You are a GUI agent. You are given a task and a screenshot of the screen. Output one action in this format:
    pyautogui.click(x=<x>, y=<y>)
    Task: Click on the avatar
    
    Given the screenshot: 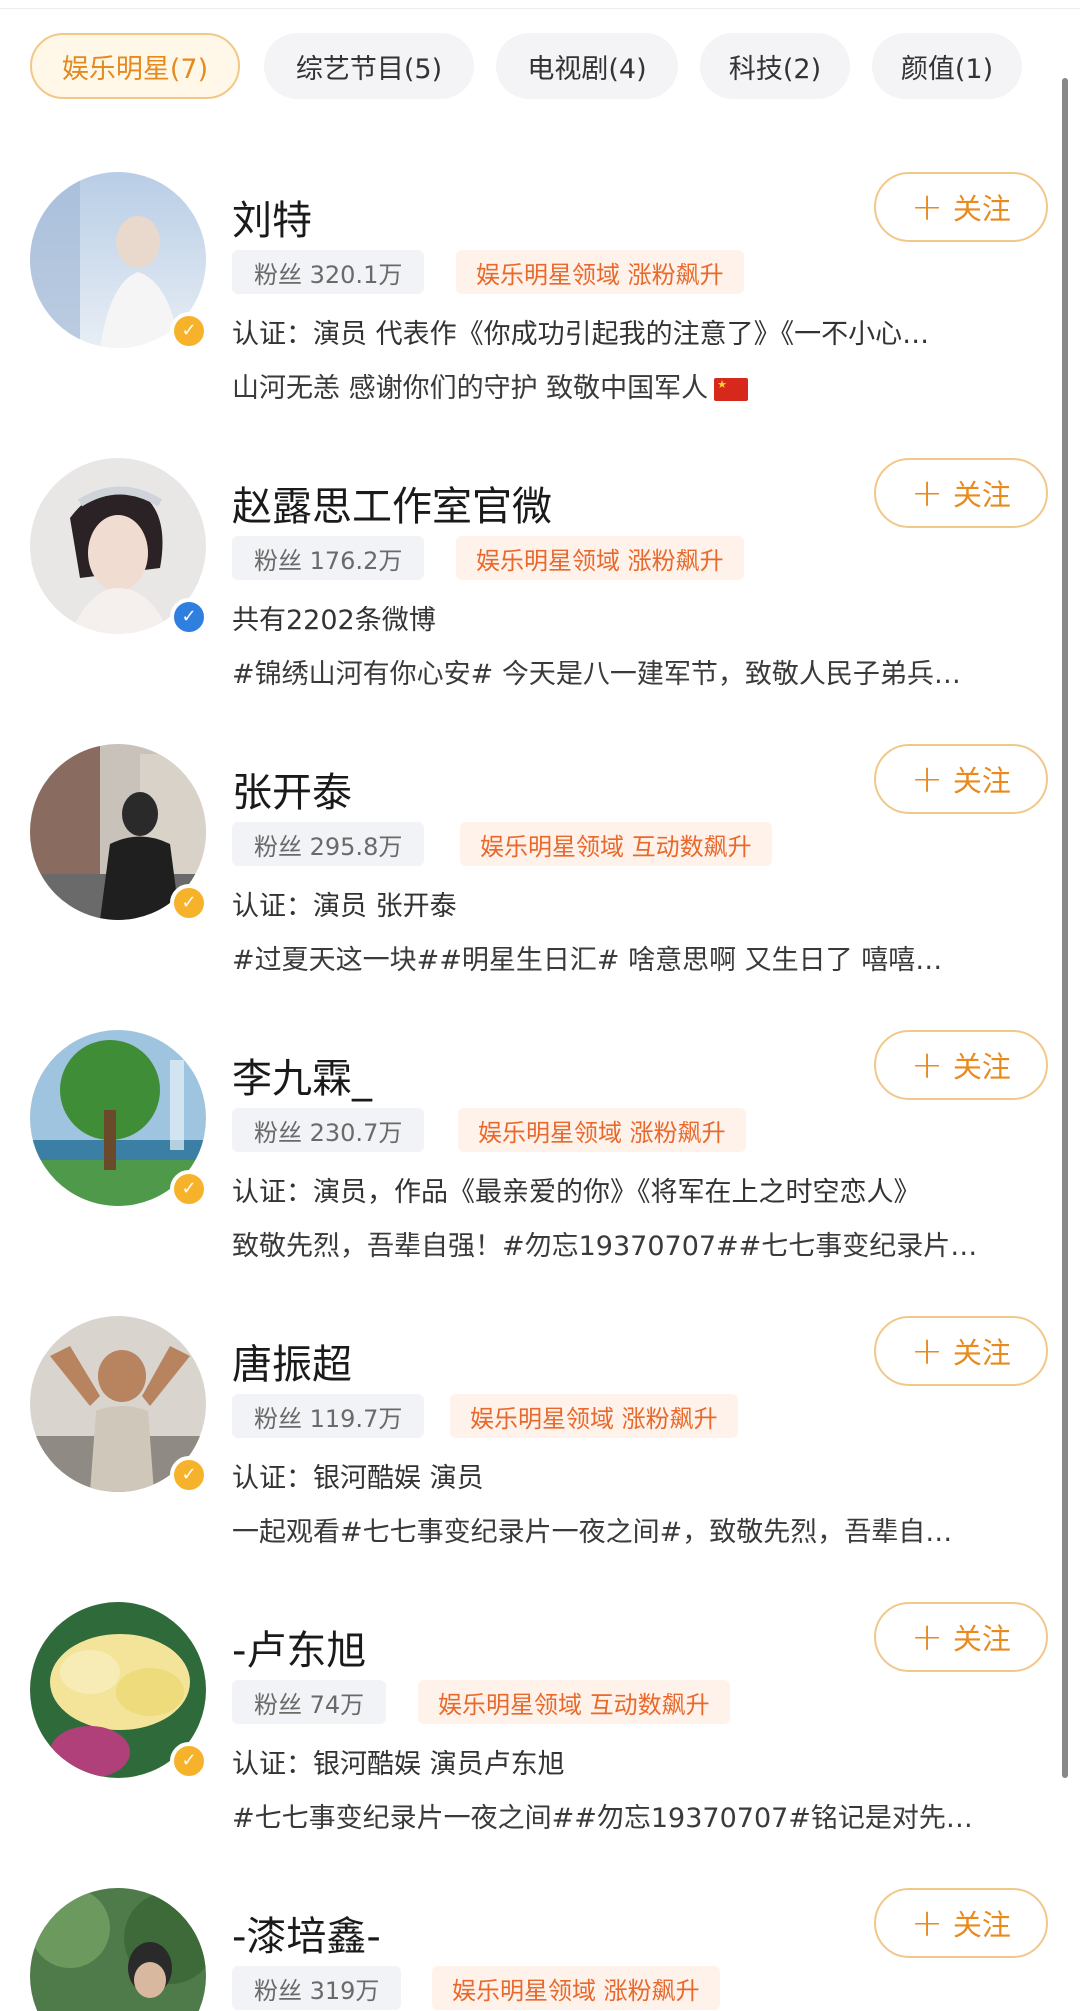 What is the action you would take?
    pyautogui.click(x=118, y=1949)
    